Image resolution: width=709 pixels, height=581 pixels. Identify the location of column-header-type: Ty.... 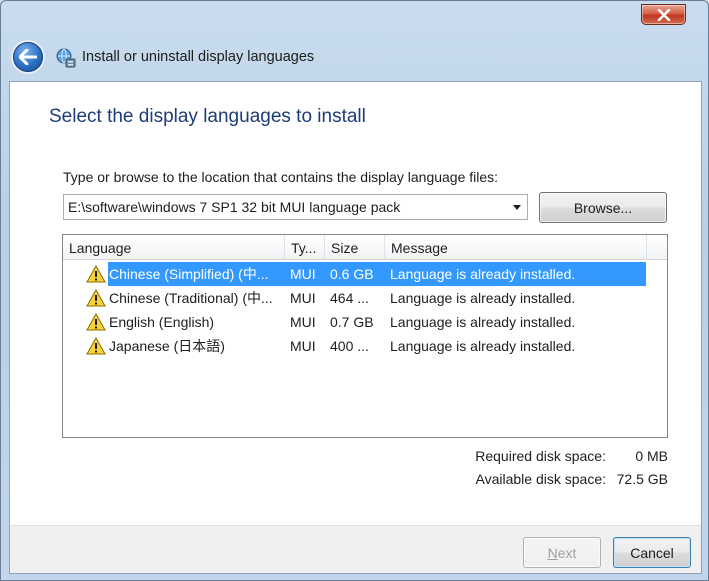
(305, 247).